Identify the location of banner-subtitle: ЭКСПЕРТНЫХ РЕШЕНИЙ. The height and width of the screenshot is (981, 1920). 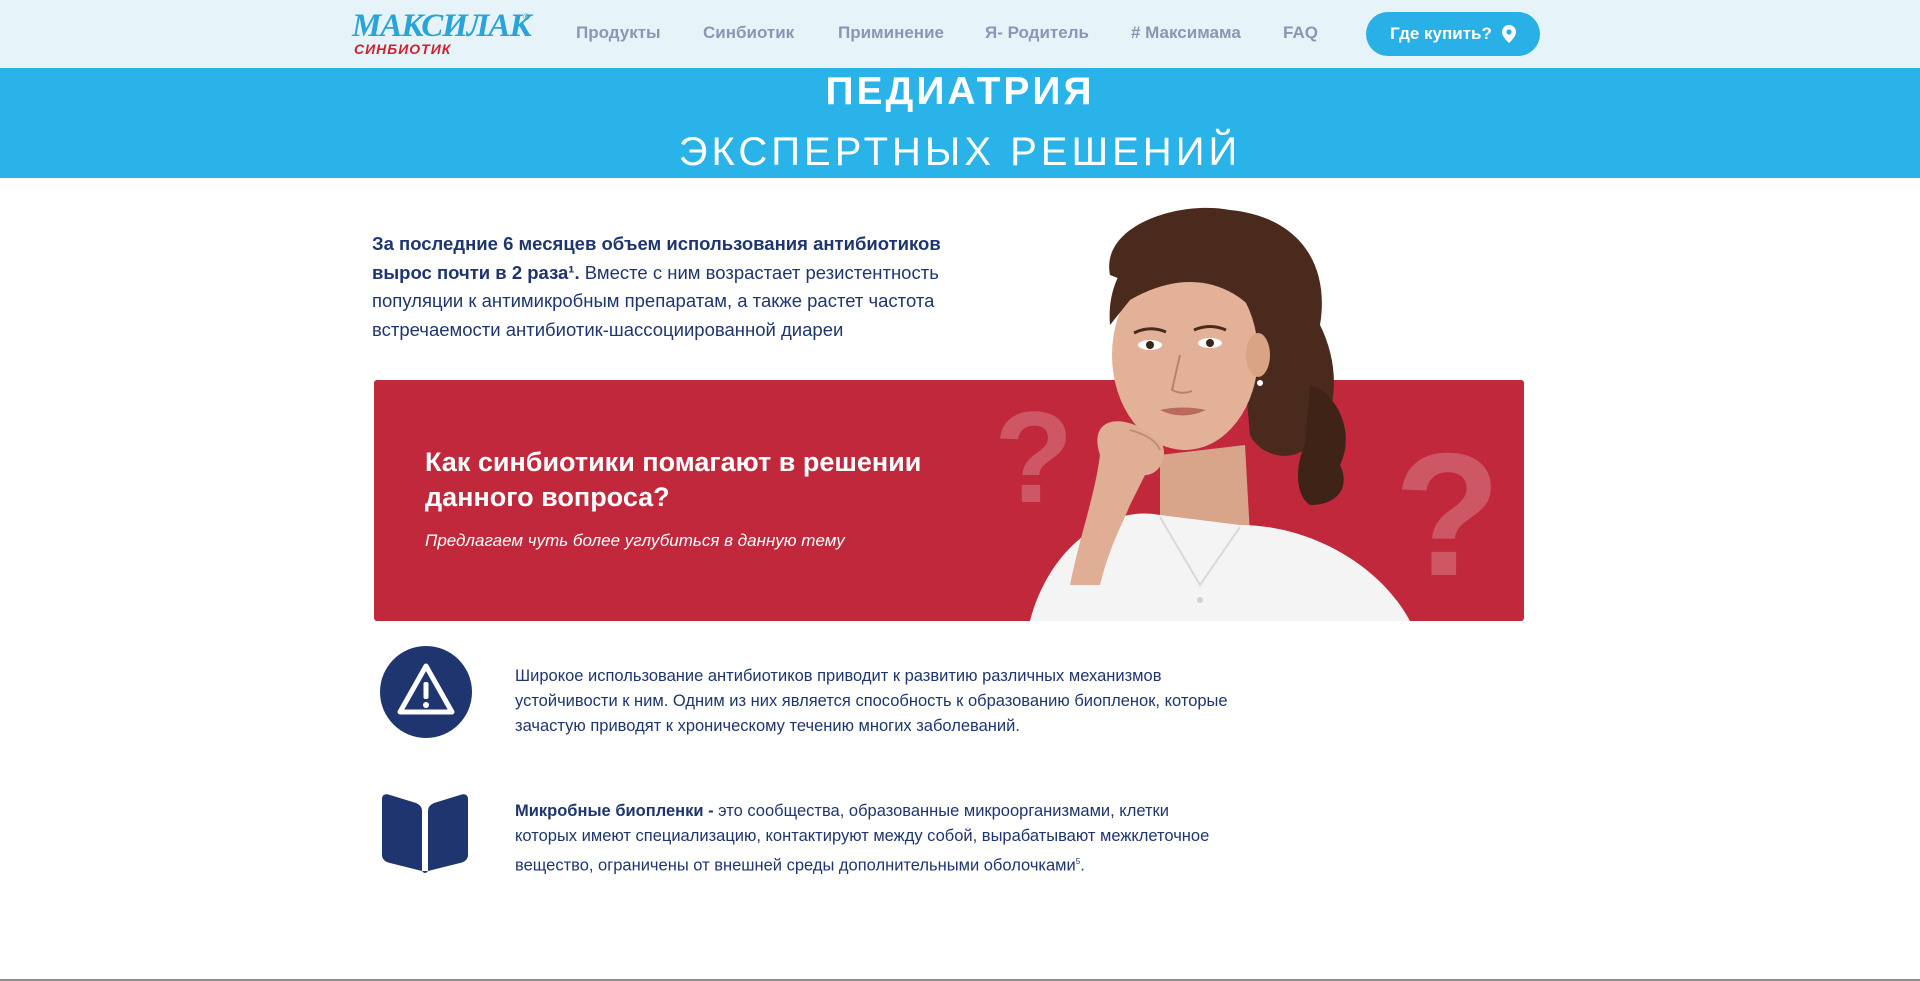
(960, 152).